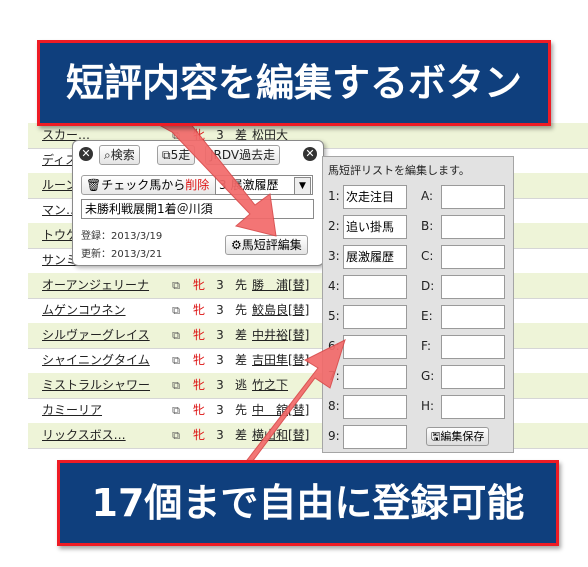 The image size is (588, 567). I want to click on comment-select: 3 展激履歴 ▼, so click(264, 185).